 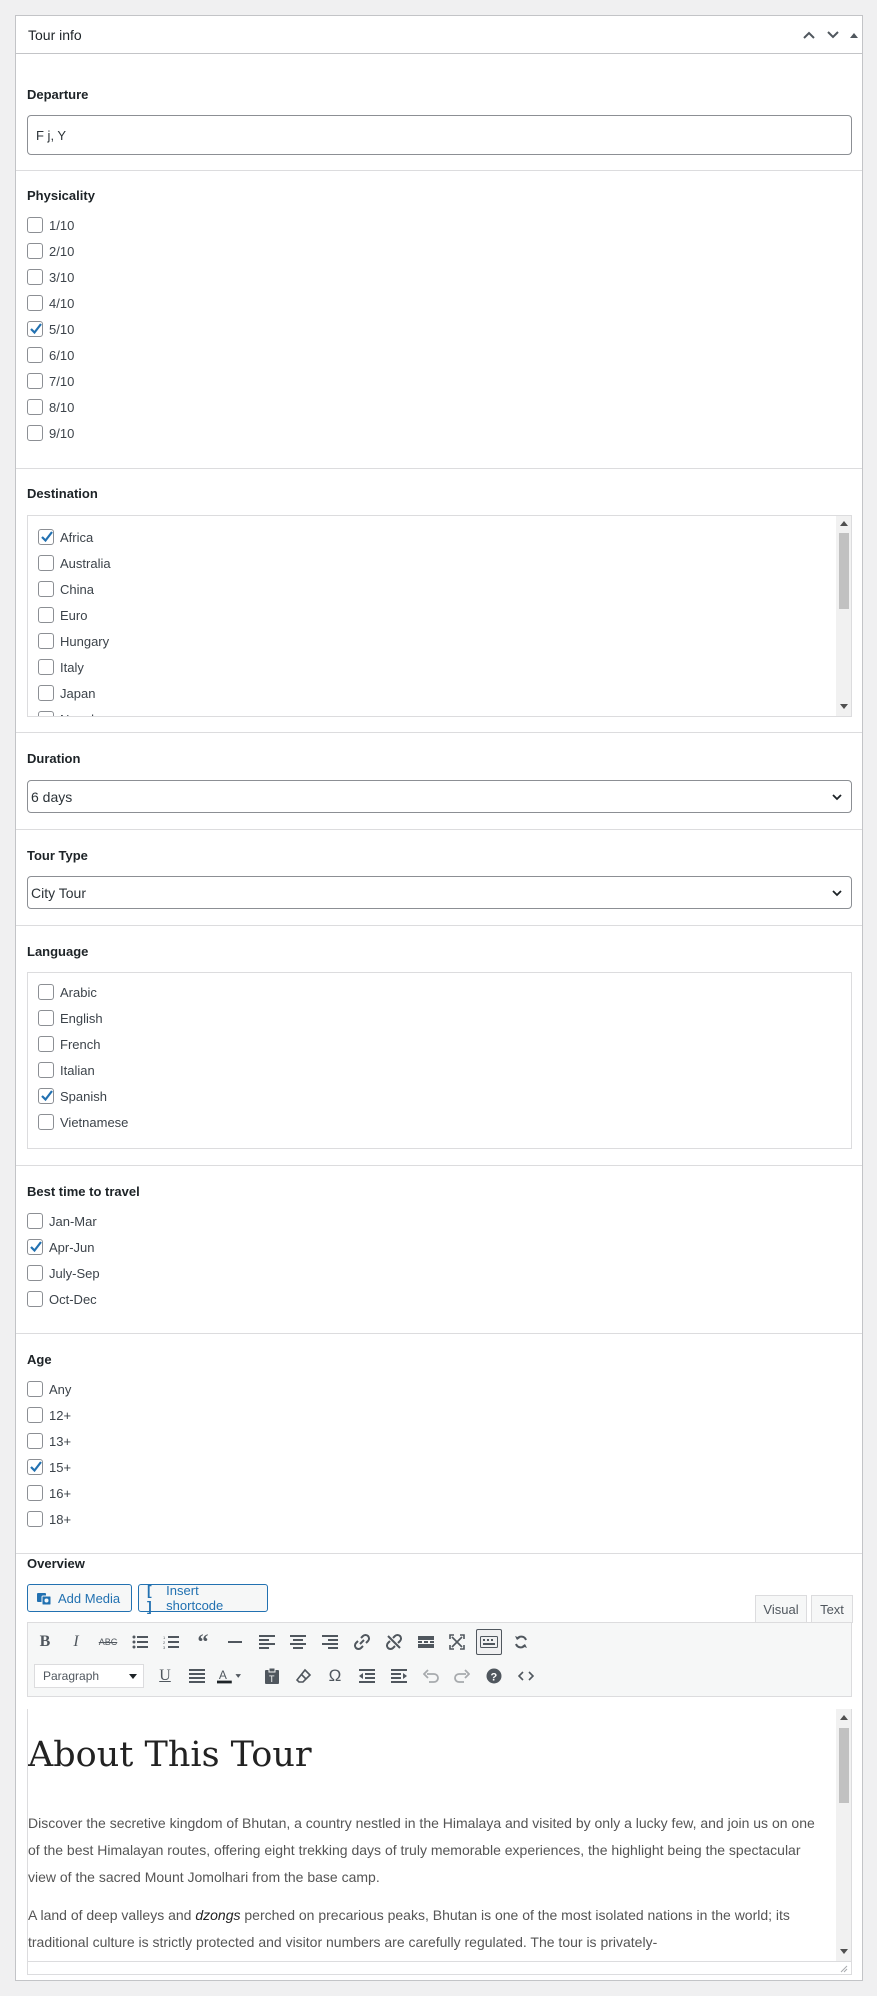 I want to click on destination-option: Euro, so click(x=62, y=615).